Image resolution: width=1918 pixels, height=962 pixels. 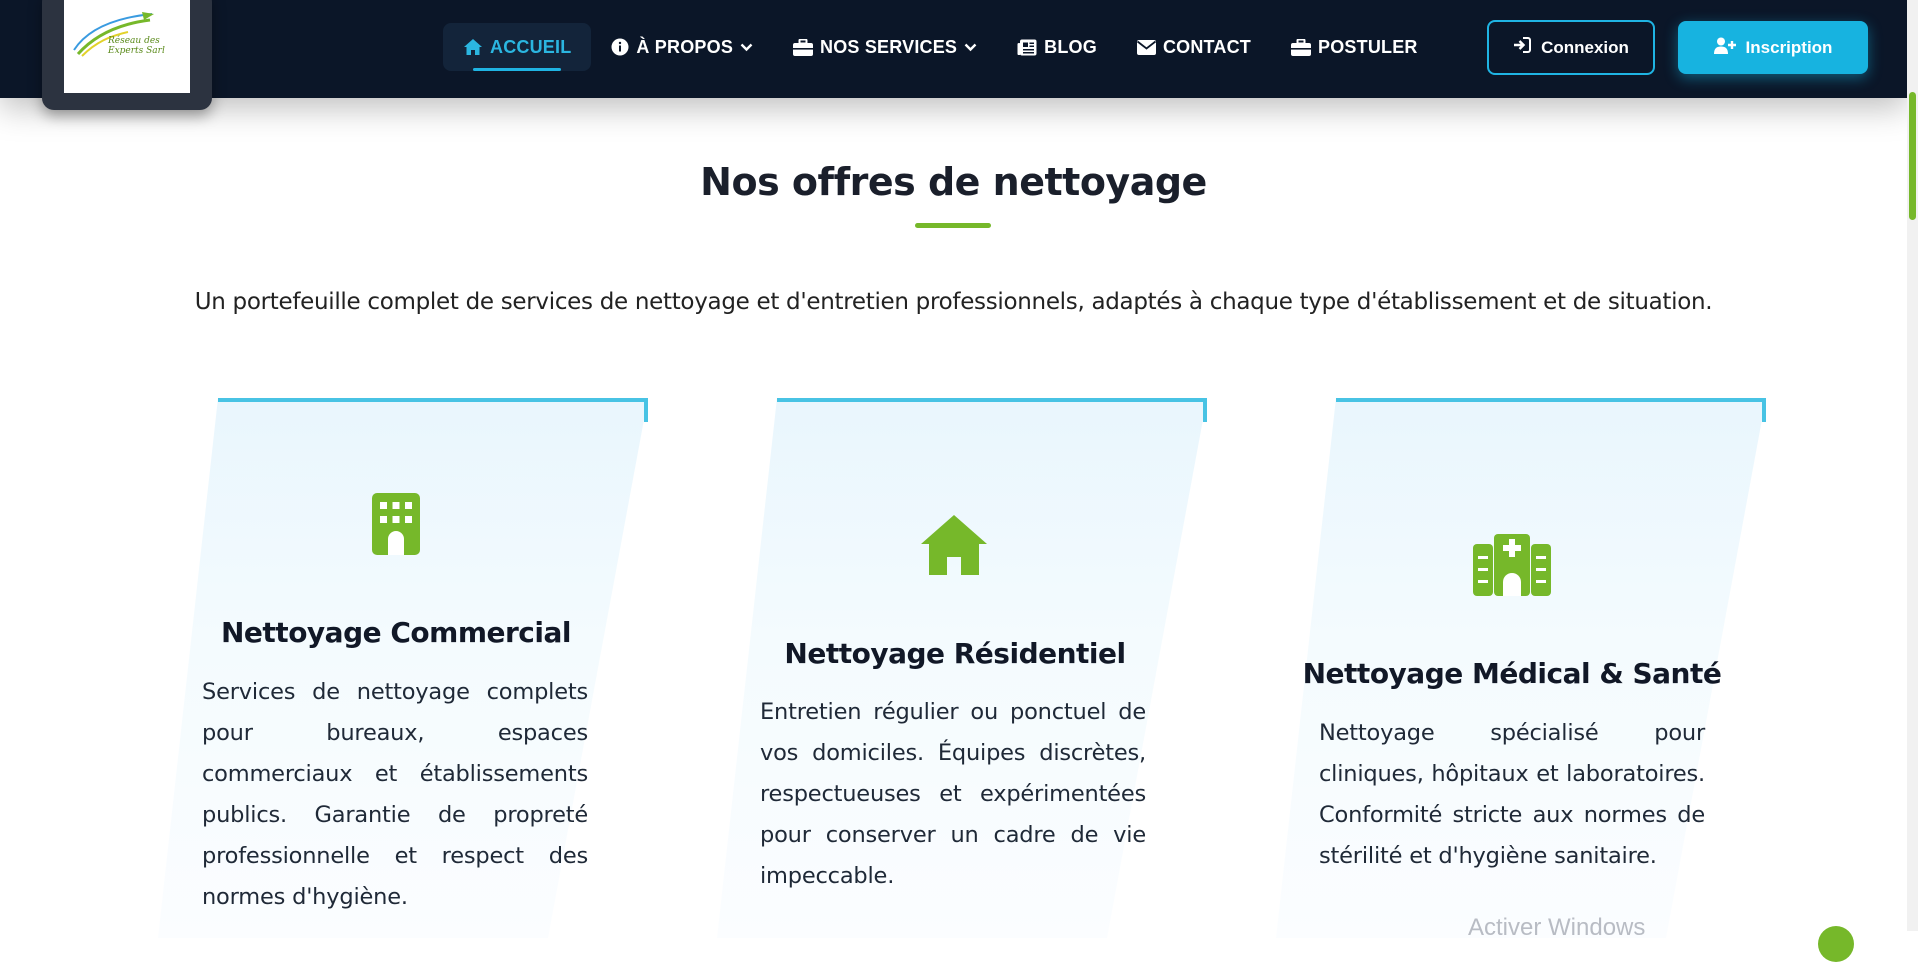 What do you see at coordinates (620, 47) in the screenshot?
I see `info-circle-icon` at bounding box center [620, 47].